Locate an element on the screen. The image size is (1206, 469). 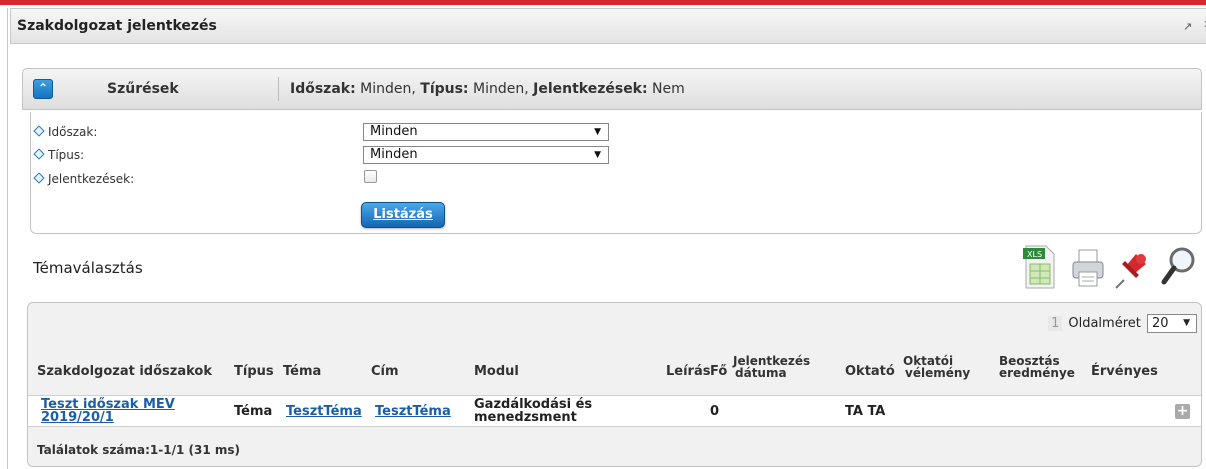
page-number: 1 is located at coordinates (1055, 323).